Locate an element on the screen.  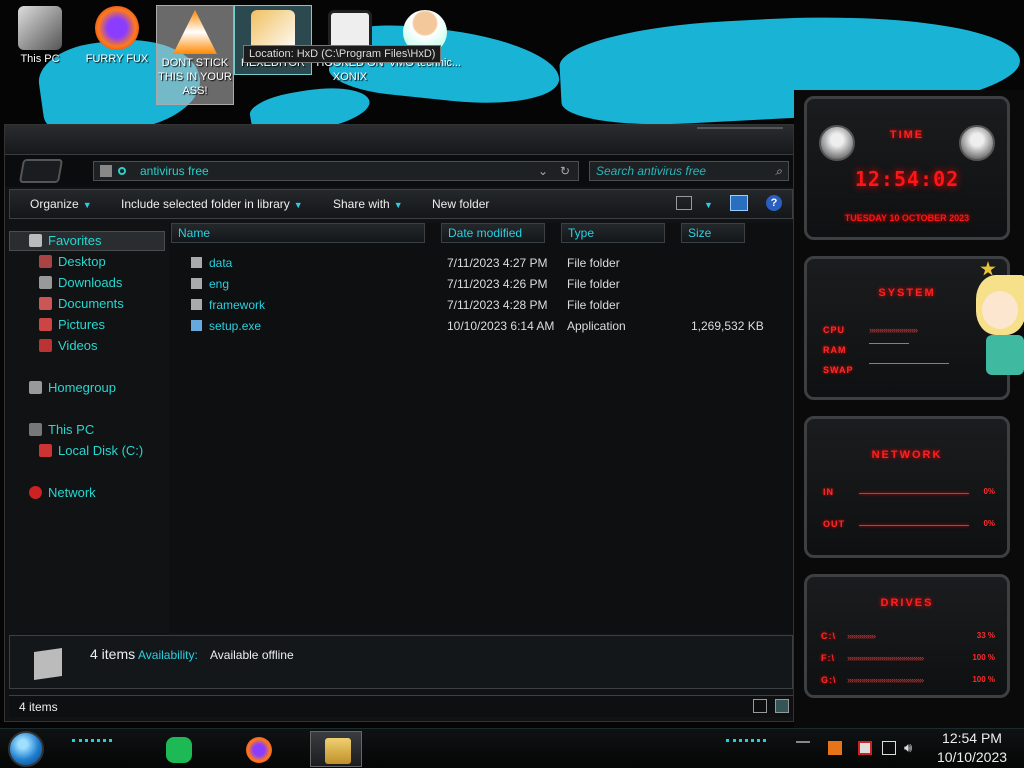
system-clock: 12:54 PM 10/10/2023 is located at coordinates (972, 748).